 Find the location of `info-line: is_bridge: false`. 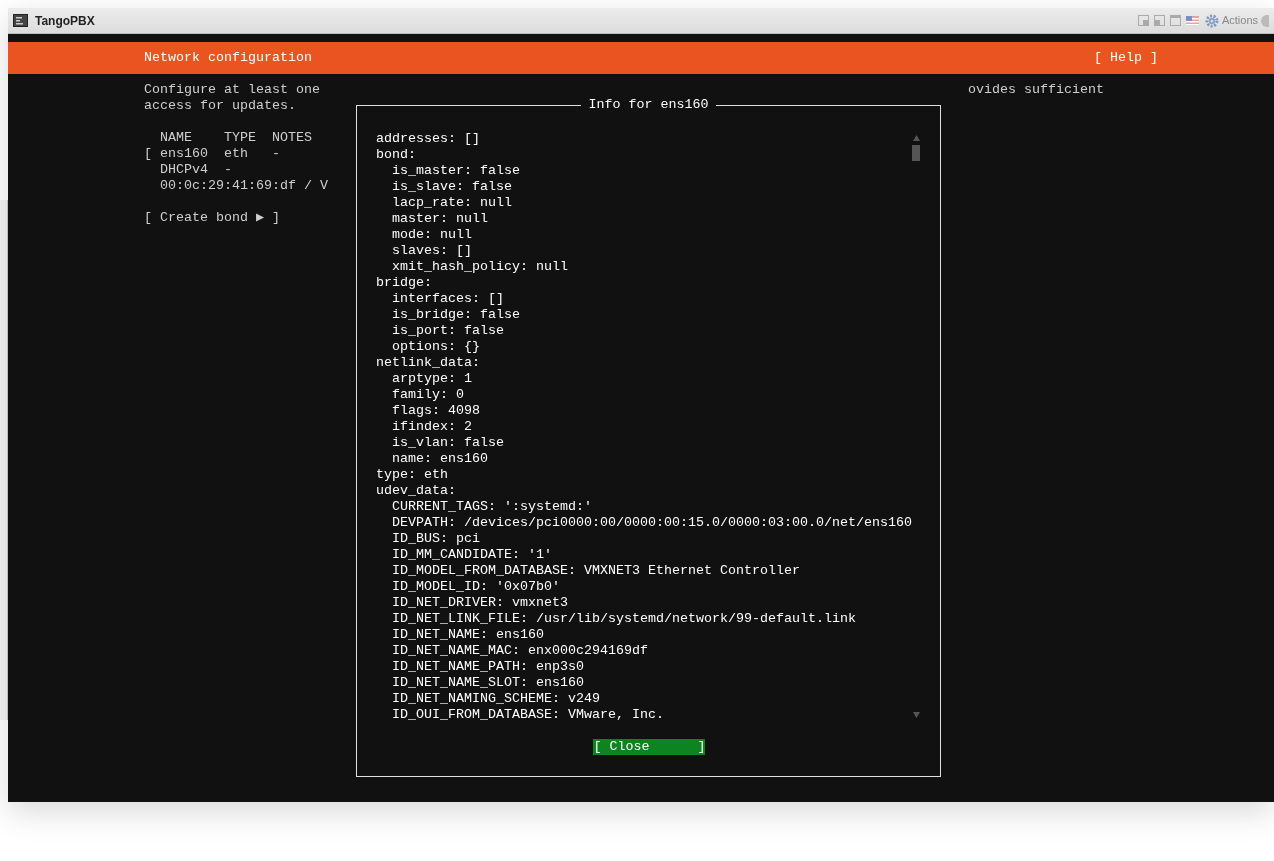

info-line: is_bridge: false is located at coordinates (456, 315).